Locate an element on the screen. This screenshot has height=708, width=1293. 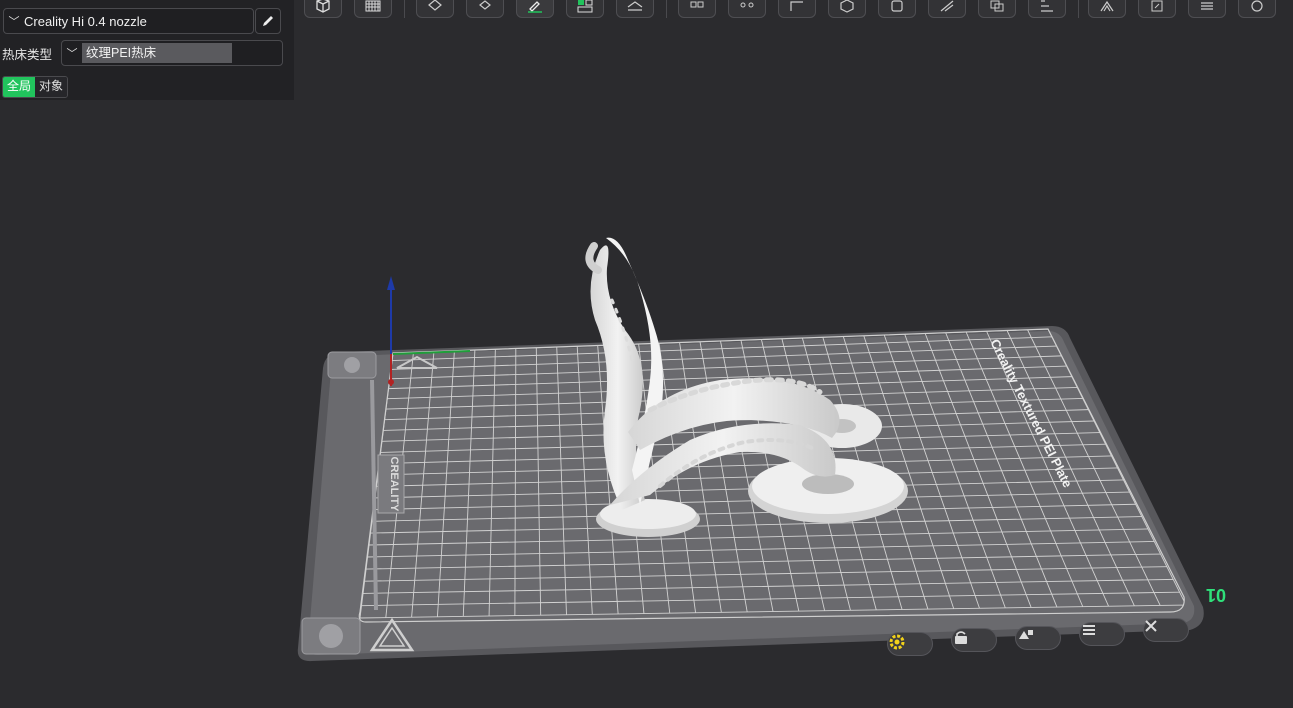
arrange-plate-icon is located at coordinates (1026, 634).